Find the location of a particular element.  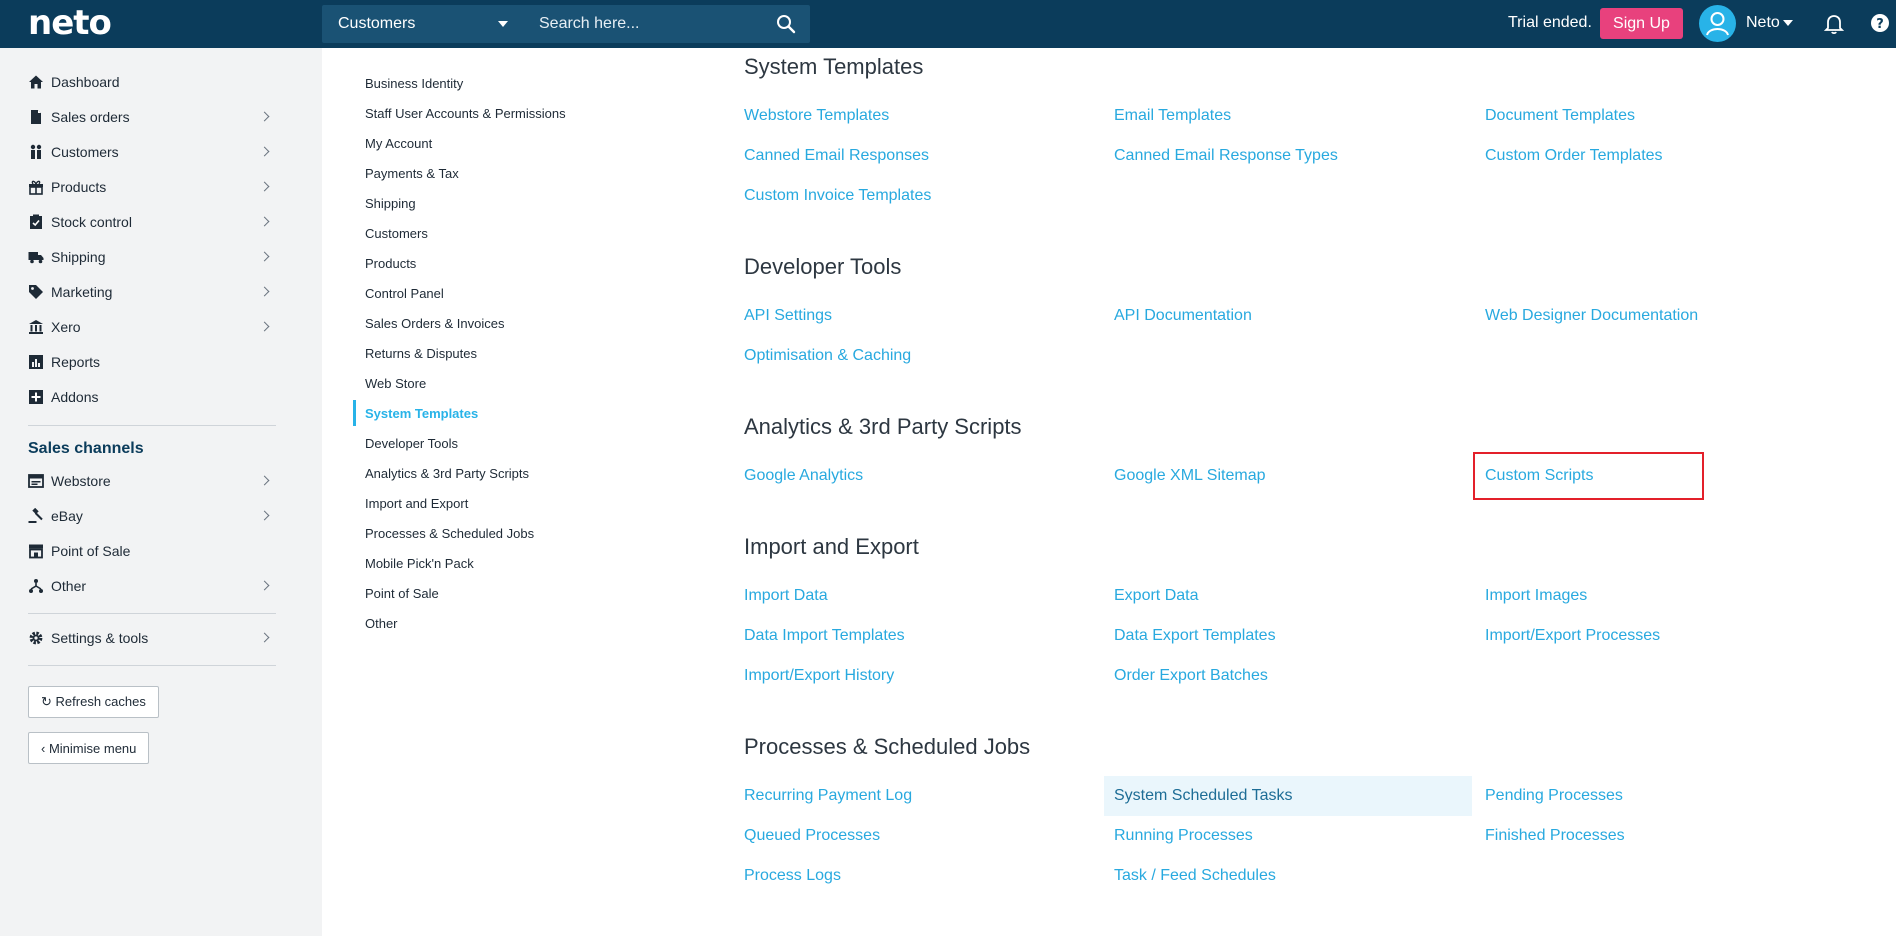

sidebar-item-webstore: Webstore is located at coordinates (151, 481).